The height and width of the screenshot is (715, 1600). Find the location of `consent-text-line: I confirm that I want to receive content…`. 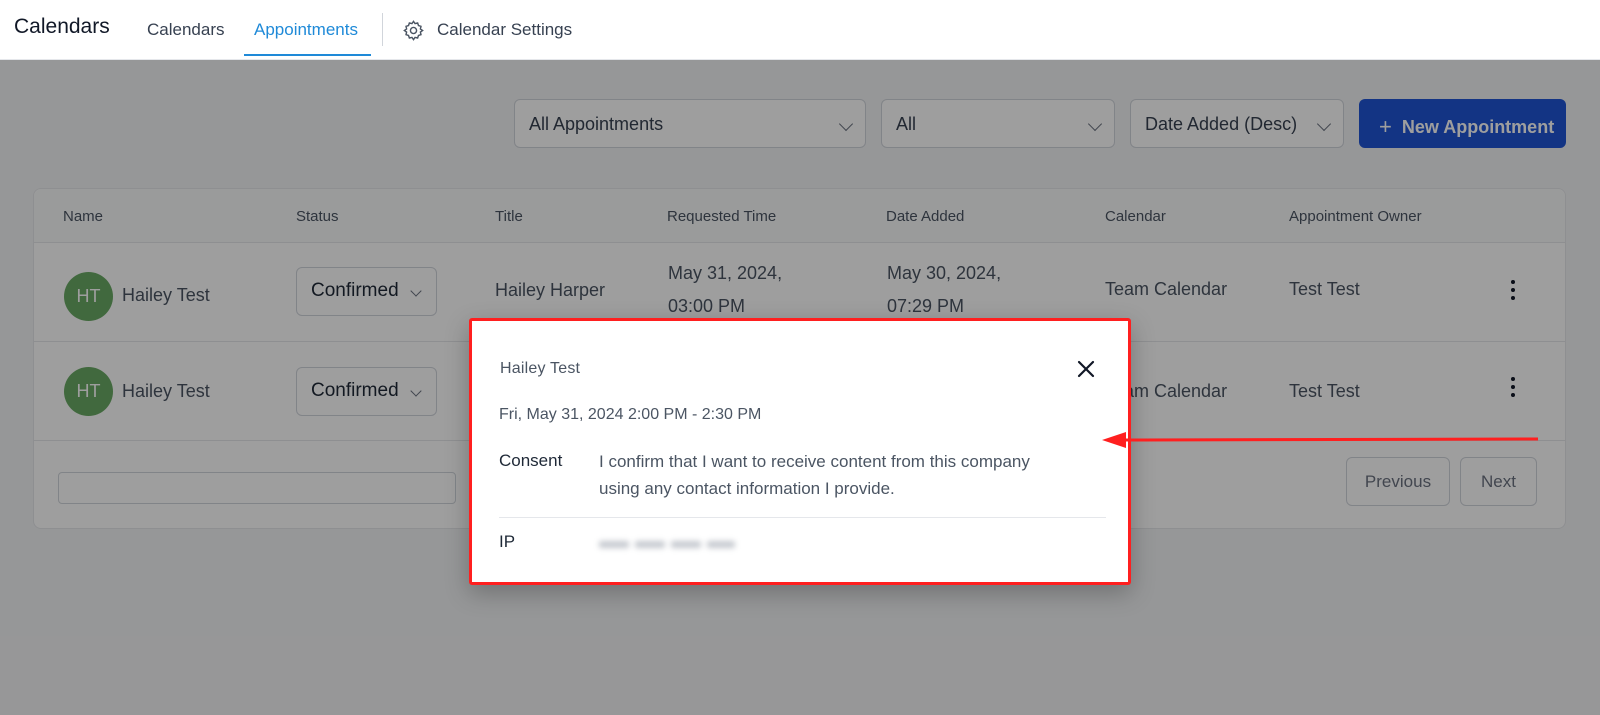

consent-text-line: I confirm that I want to receive content… is located at coordinates (814, 461).